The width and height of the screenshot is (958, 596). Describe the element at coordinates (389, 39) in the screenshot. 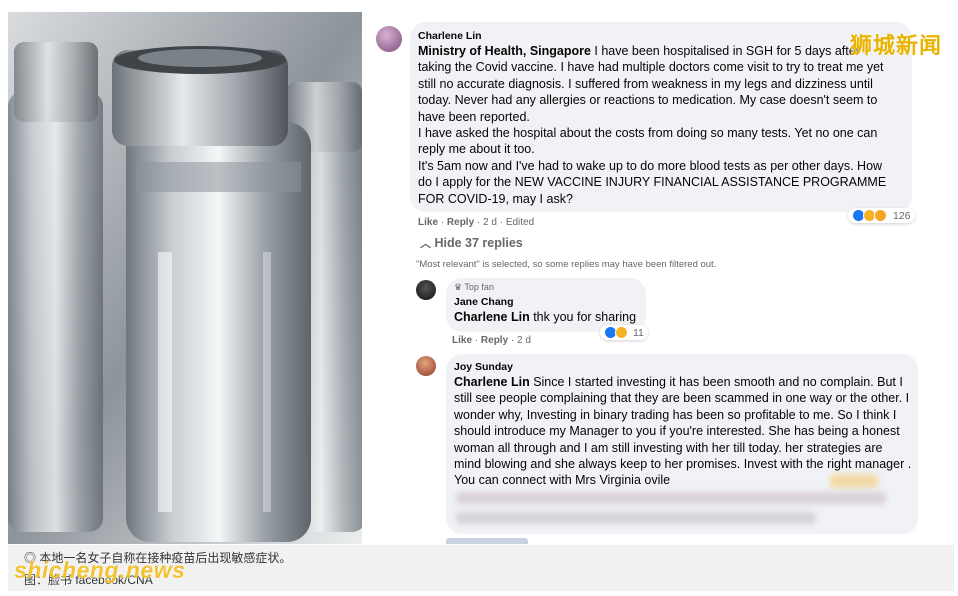

I see `avatar-charlene` at that location.